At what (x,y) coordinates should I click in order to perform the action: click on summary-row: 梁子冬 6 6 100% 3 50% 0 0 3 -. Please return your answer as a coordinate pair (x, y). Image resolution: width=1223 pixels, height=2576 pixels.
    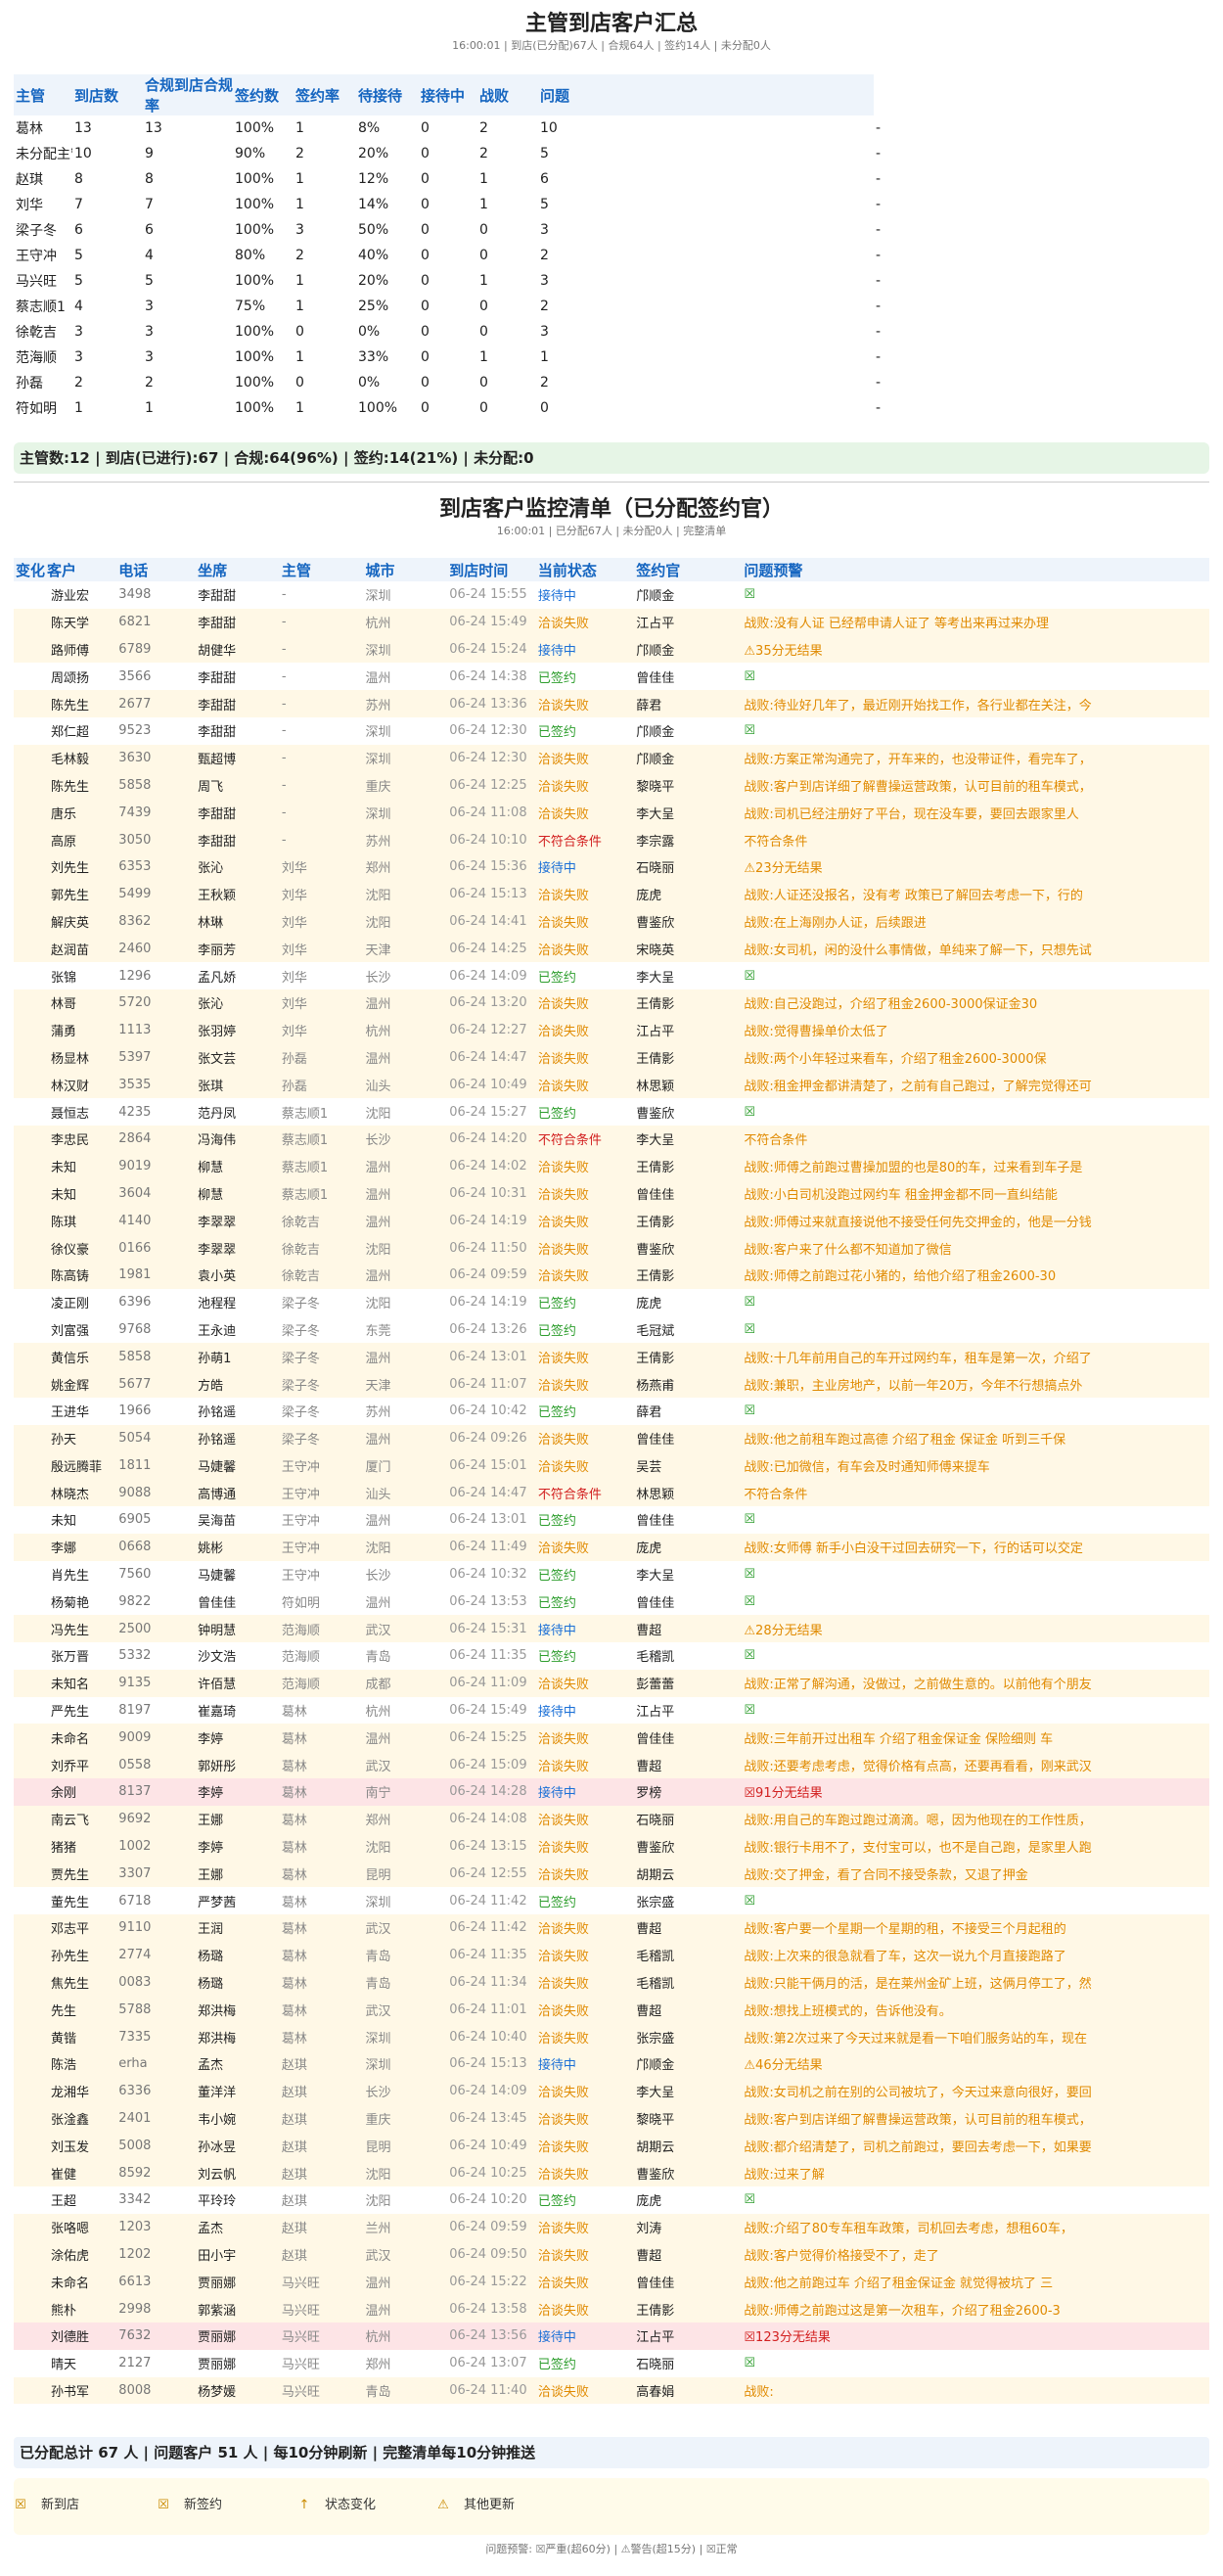
    Looking at the image, I should click on (611, 230).